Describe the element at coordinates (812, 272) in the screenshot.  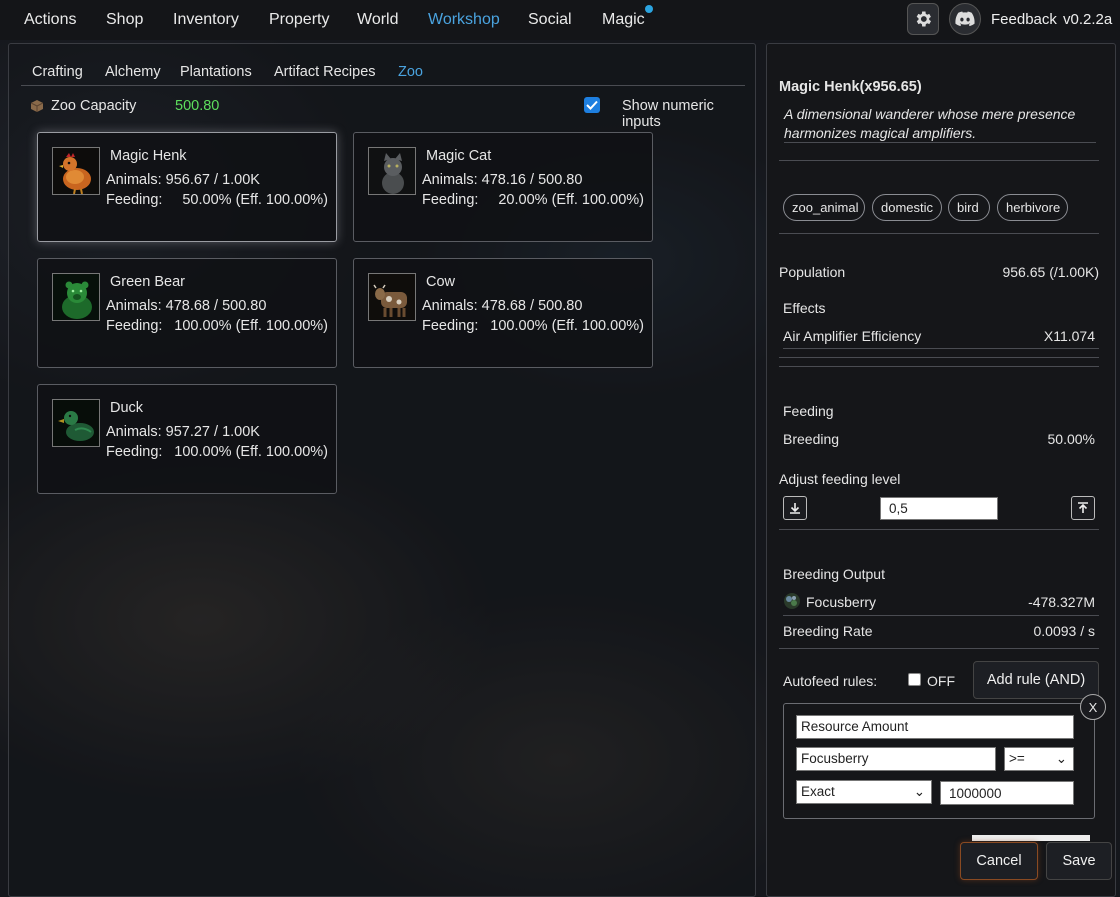
I see `population-label: Population` at that location.